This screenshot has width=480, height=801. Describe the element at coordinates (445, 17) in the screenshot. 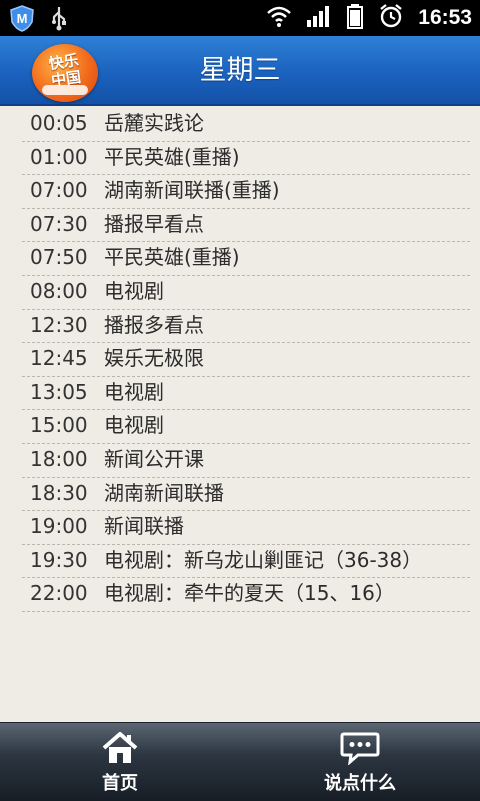

I see `clock-time: 16:53` at that location.